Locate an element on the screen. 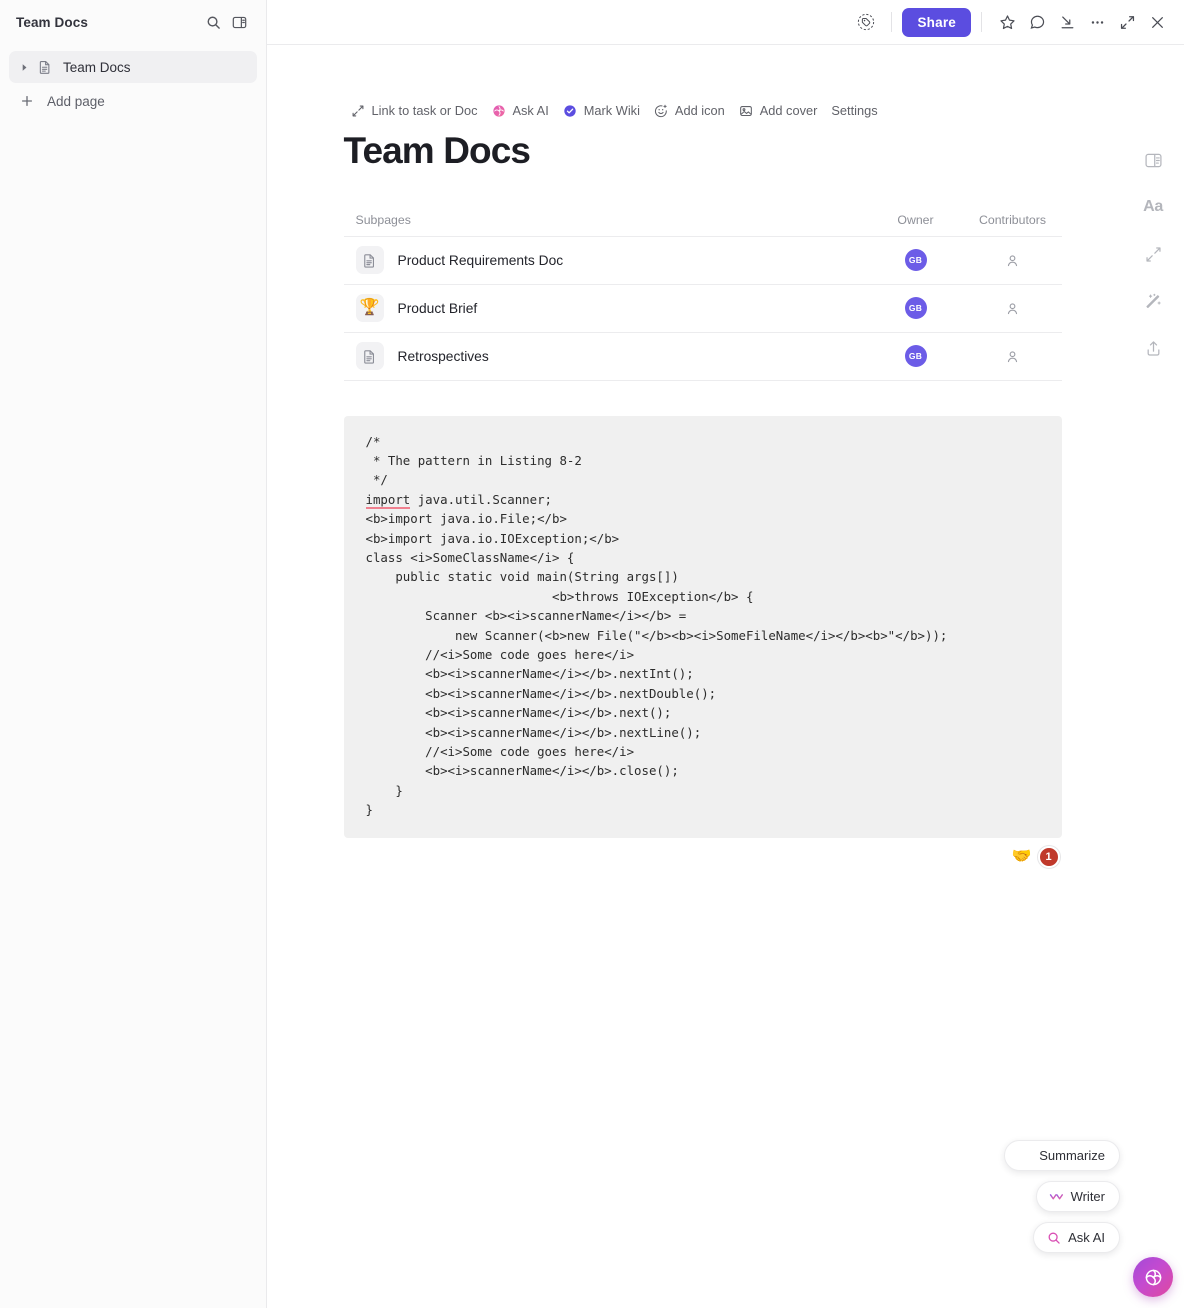 The height and width of the screenshot is (1308, 1184). ai-action-pills: Summarize Writer Ask AI is located at coordinates (1062, 1196).